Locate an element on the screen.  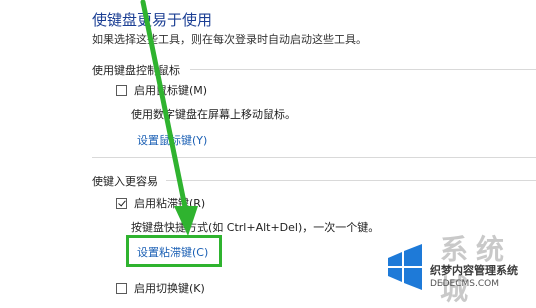
watermark-text-line2: DEDECMS.COM is located at coordinates (464, 284).